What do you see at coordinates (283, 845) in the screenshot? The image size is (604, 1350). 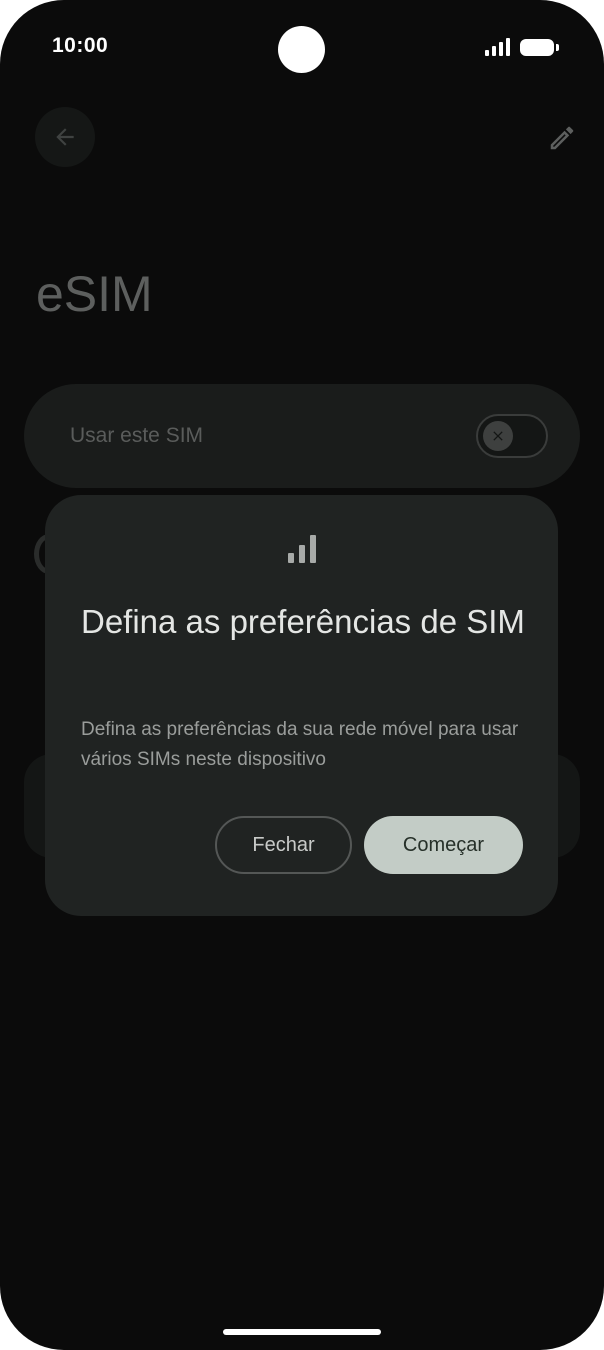 I see `close-button: Fechar` at bounding box center [283, 845].